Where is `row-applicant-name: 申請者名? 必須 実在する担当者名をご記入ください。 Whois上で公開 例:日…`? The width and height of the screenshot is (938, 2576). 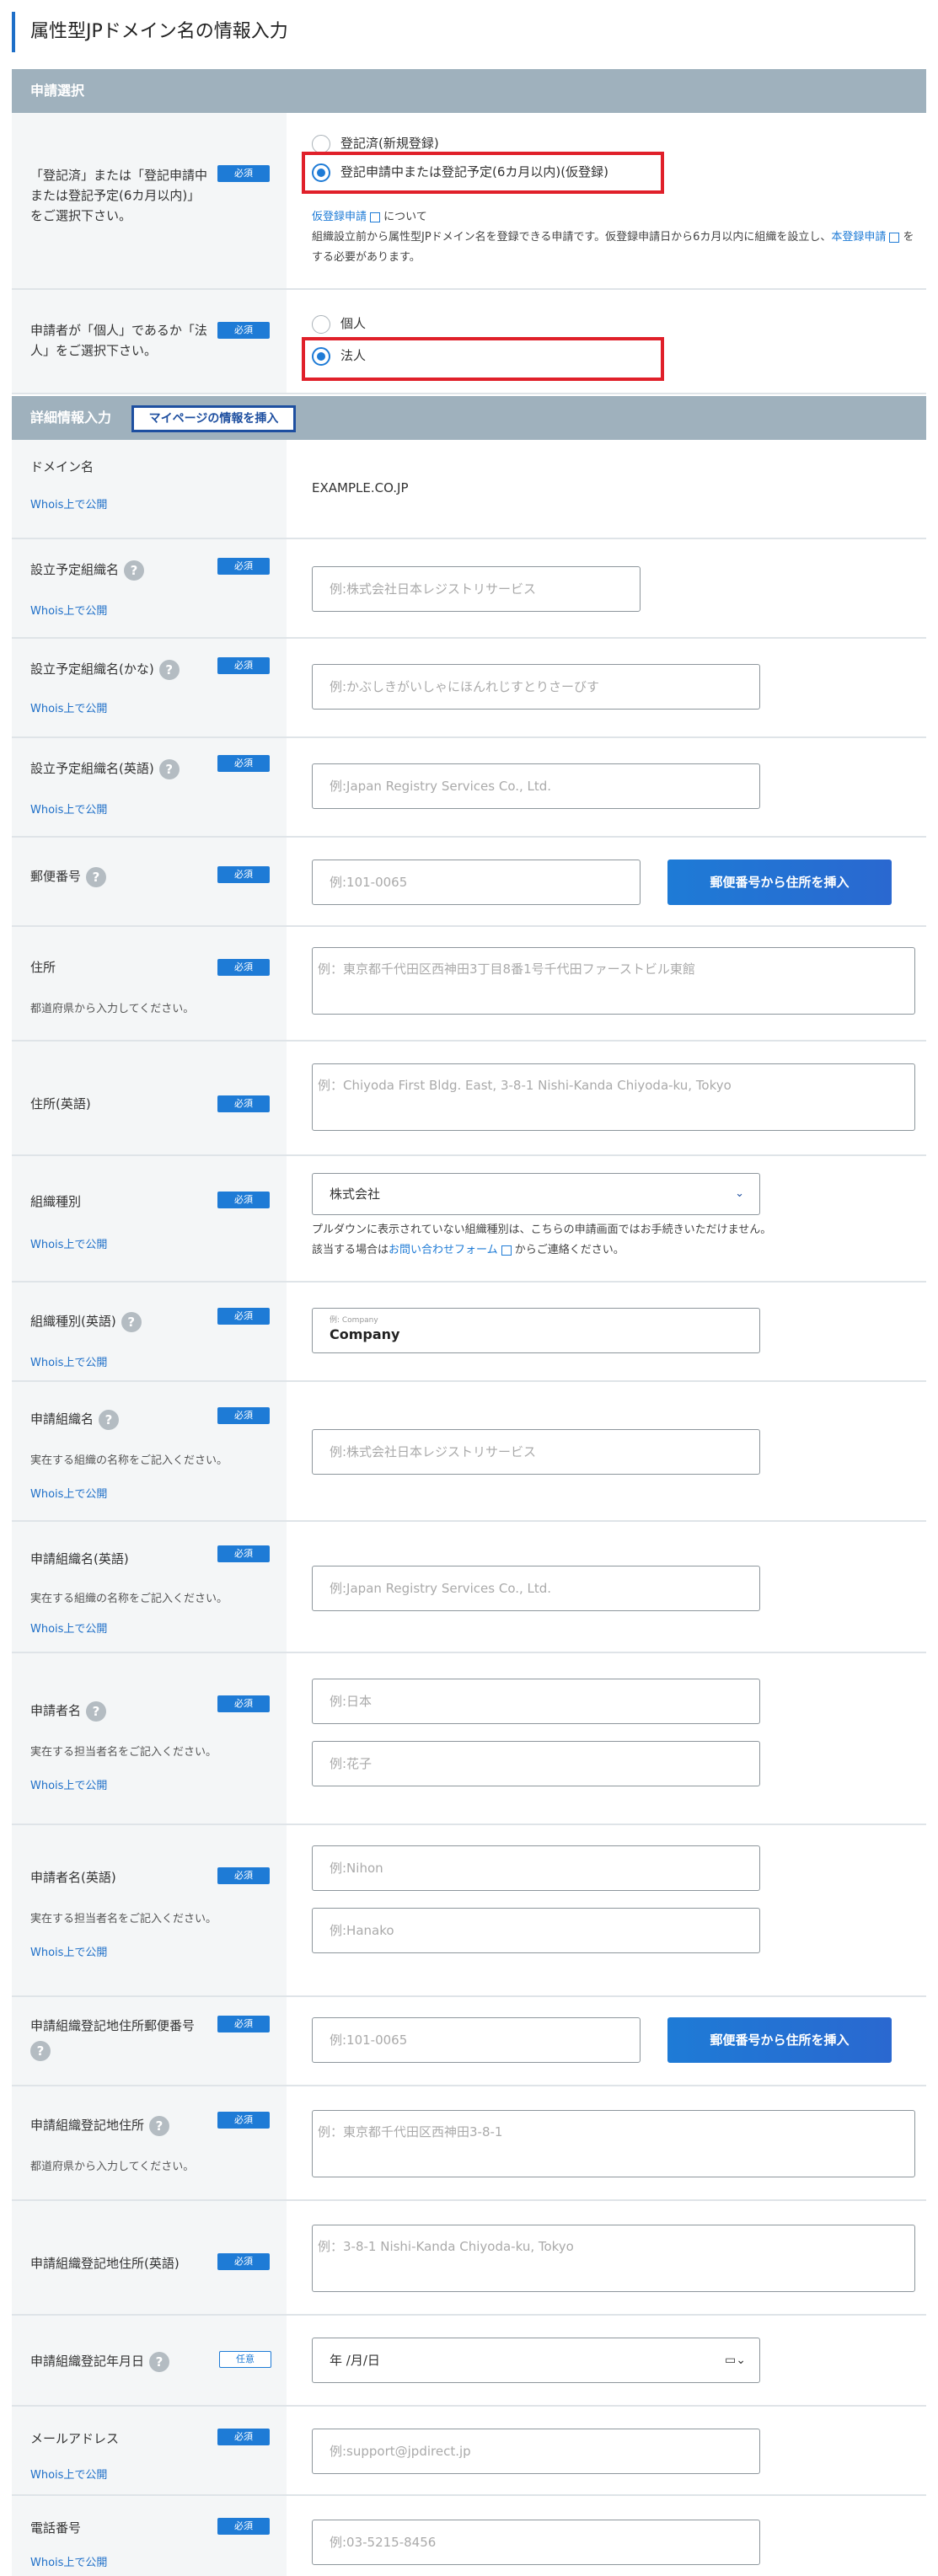 row-applicant-name: 申請者名? 必須 実在する担当者名をご記入ください。 Whois上で公開 例:日… is located at coordinates (469, 1739).